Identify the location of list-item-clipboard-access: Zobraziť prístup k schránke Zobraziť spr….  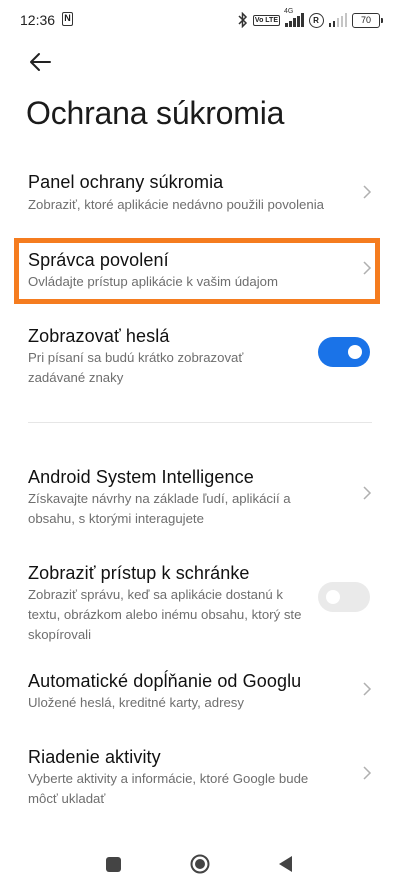
(200, 598).